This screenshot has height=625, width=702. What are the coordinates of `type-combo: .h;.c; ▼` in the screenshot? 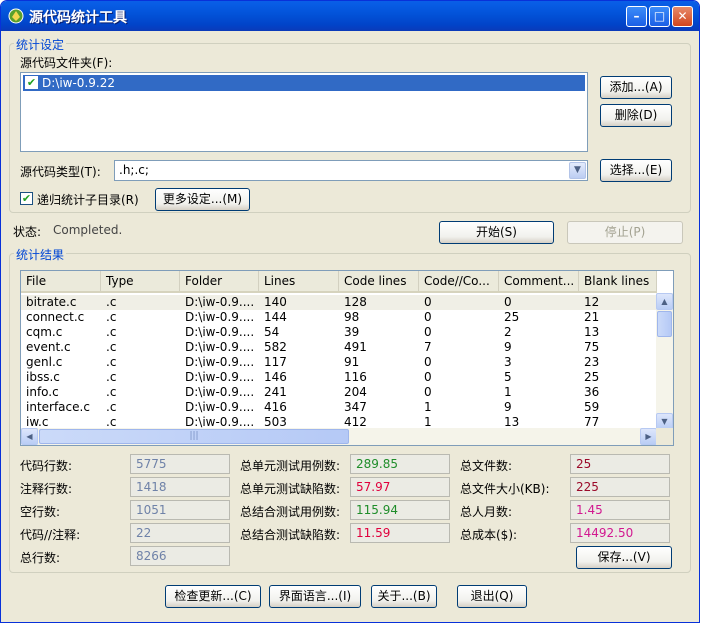 It's located at (351, 170).